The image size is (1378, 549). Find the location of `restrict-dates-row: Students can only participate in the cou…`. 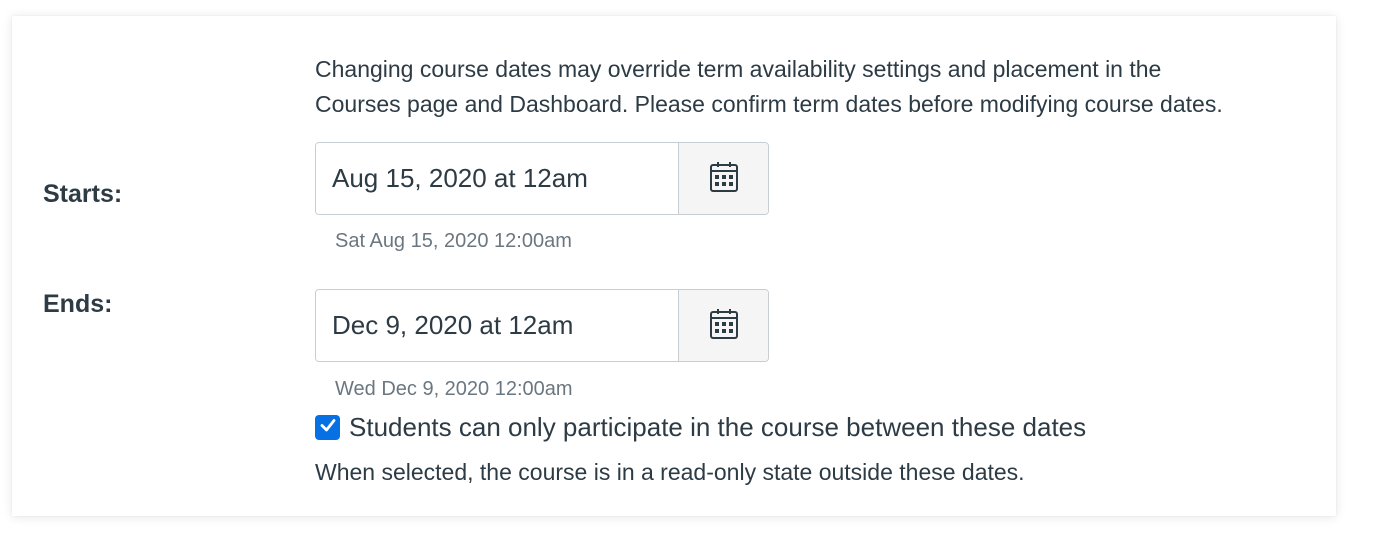

restrict-dates-row: Students can only participate in the cou… is located at coordinates (700, 427).